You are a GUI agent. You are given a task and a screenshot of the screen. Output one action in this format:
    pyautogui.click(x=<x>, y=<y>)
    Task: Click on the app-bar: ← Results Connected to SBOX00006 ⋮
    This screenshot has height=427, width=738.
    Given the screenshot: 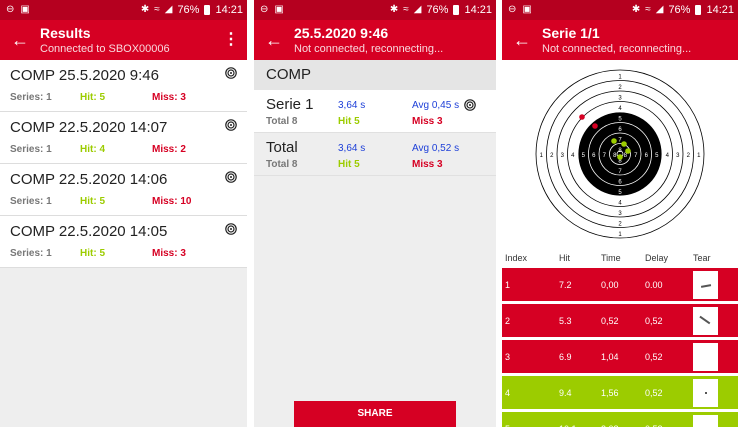 What is the action you would take?
    pyautogui.click(x=123, y=40)
    